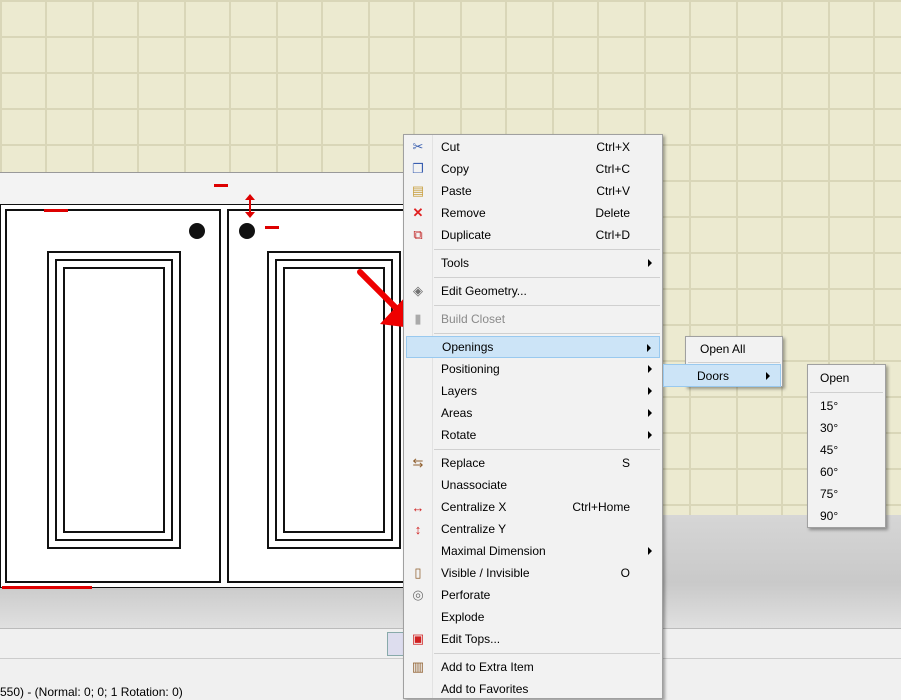  I want to click on resize-handle-icon, so click(250, 206).